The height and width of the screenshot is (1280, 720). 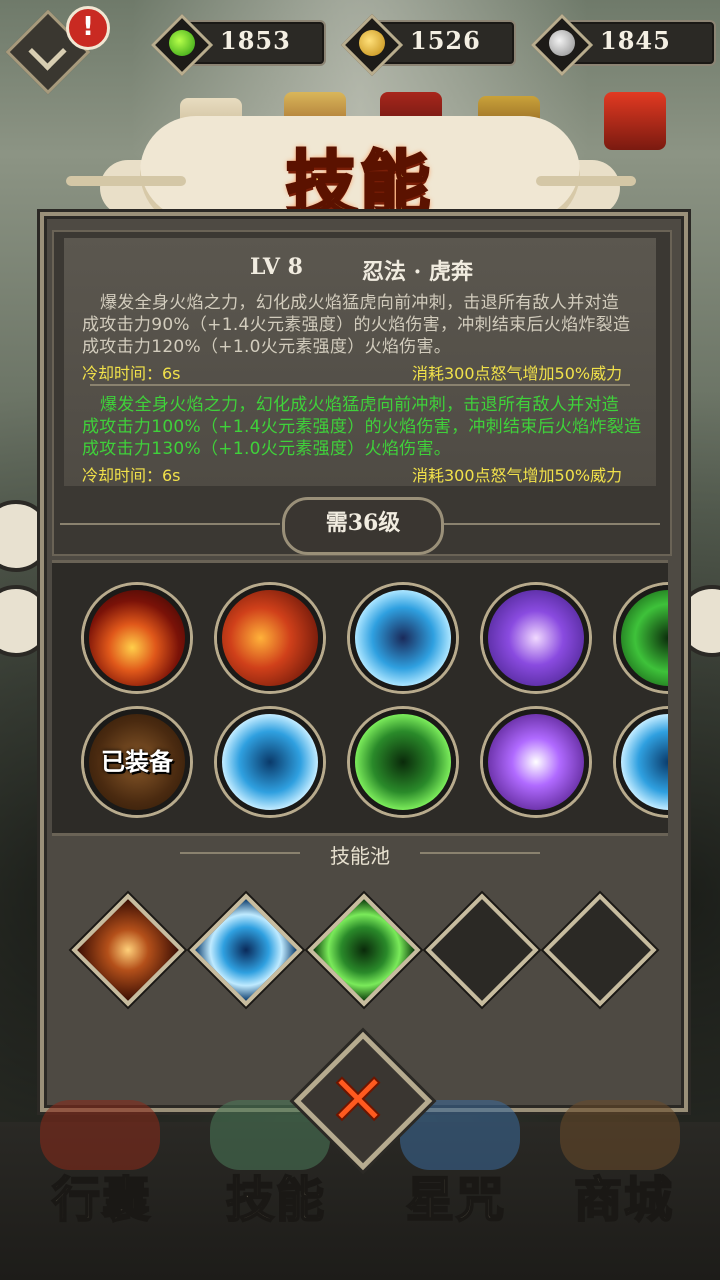 I want to click on water-tide-skill, so click(x=270, y=762).